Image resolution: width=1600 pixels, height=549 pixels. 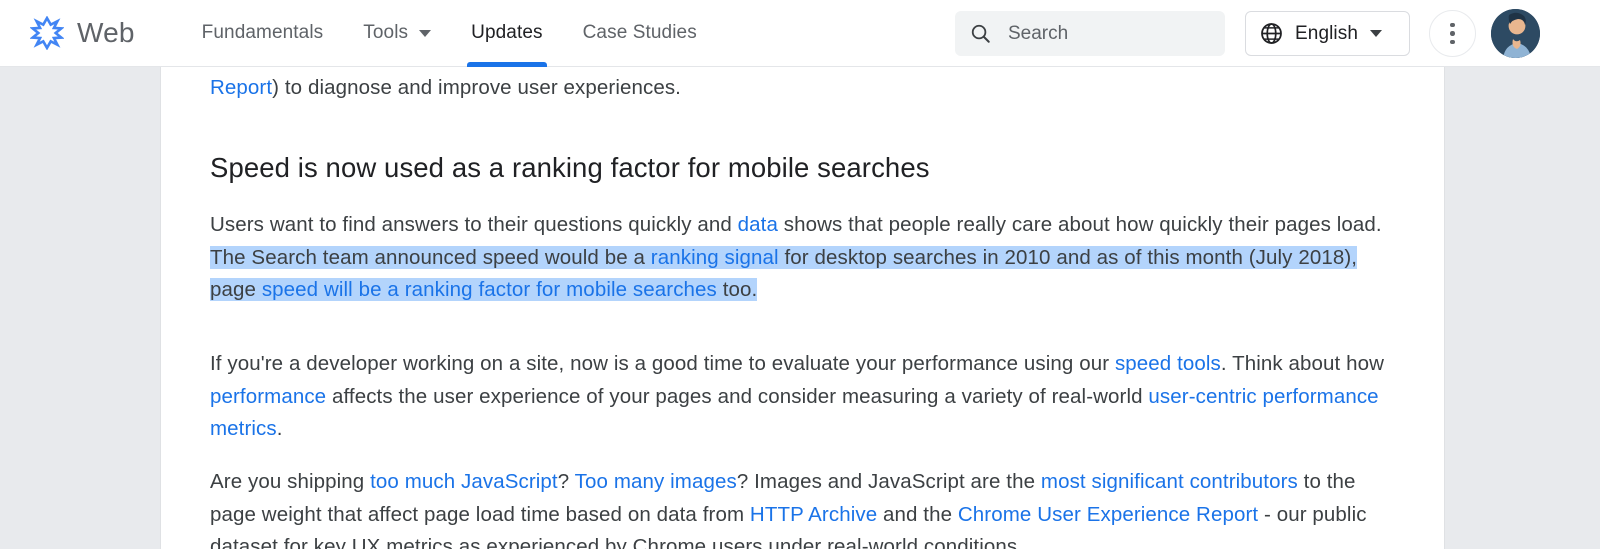 What do you see at coordinates (1169, 481) in the screenshot?
I see `most-significant-contributors-link: most significant contributors` at bounding box center [1169, 481].